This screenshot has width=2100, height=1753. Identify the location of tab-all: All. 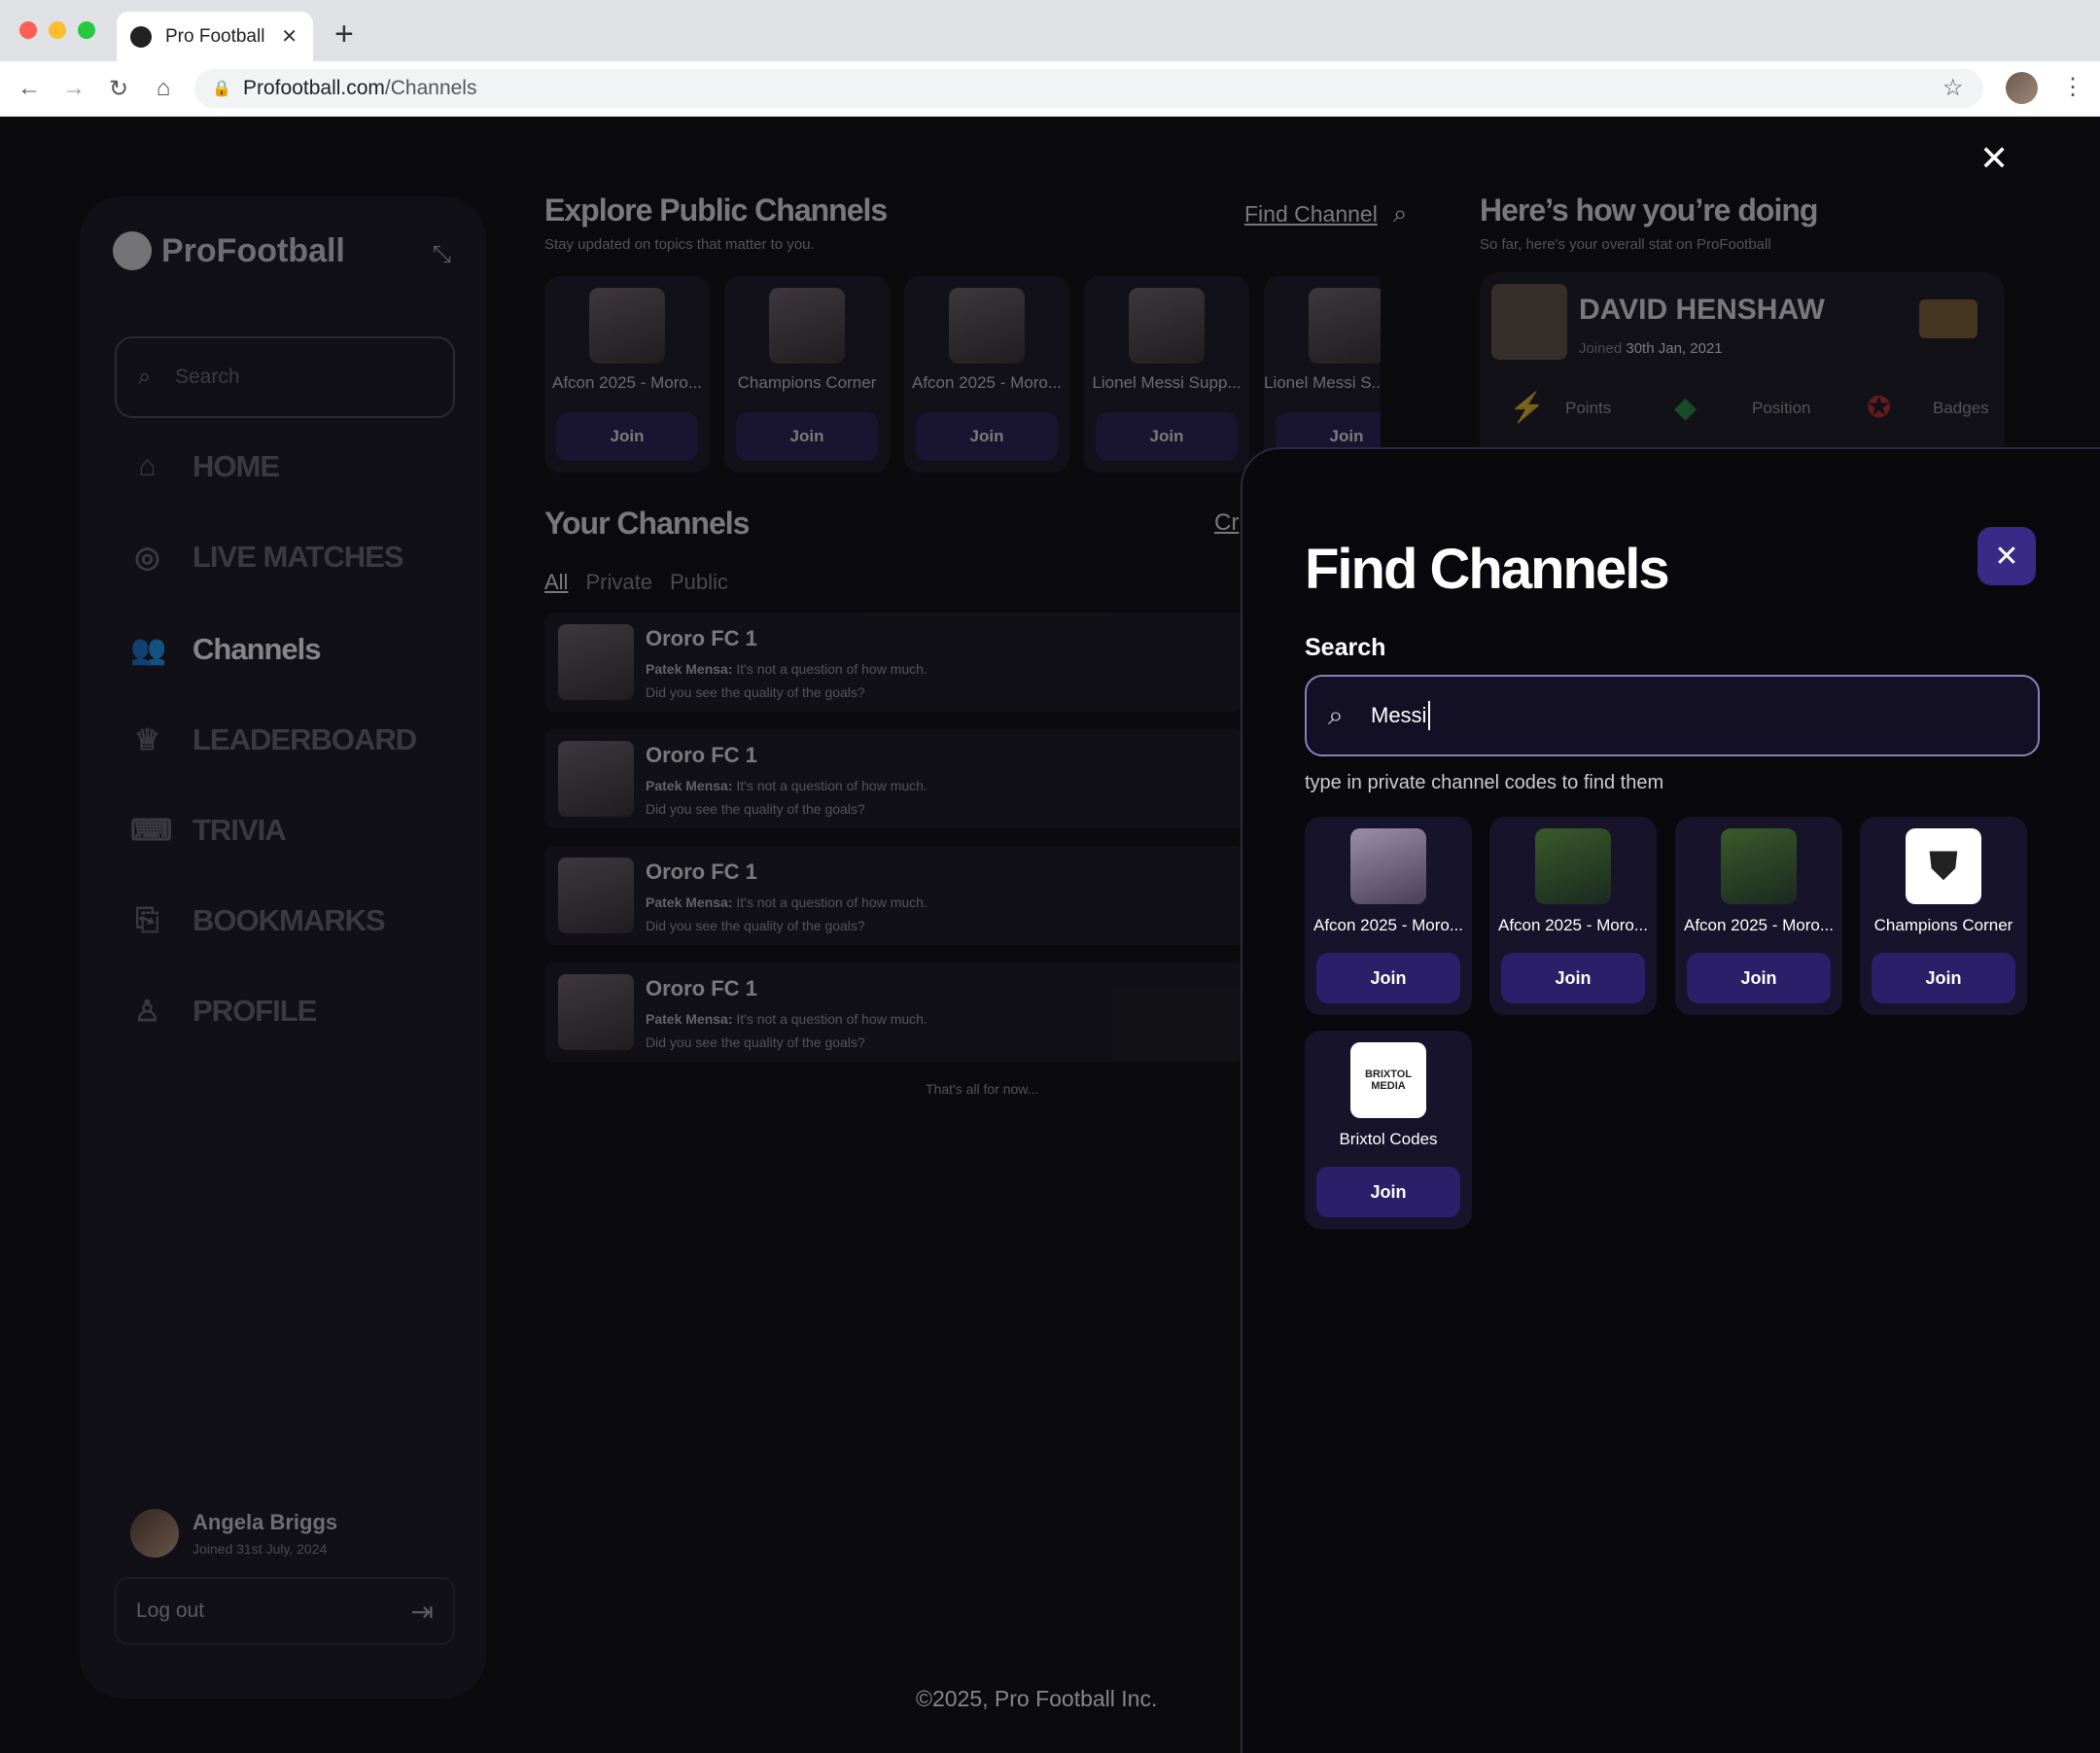
(556, 582).